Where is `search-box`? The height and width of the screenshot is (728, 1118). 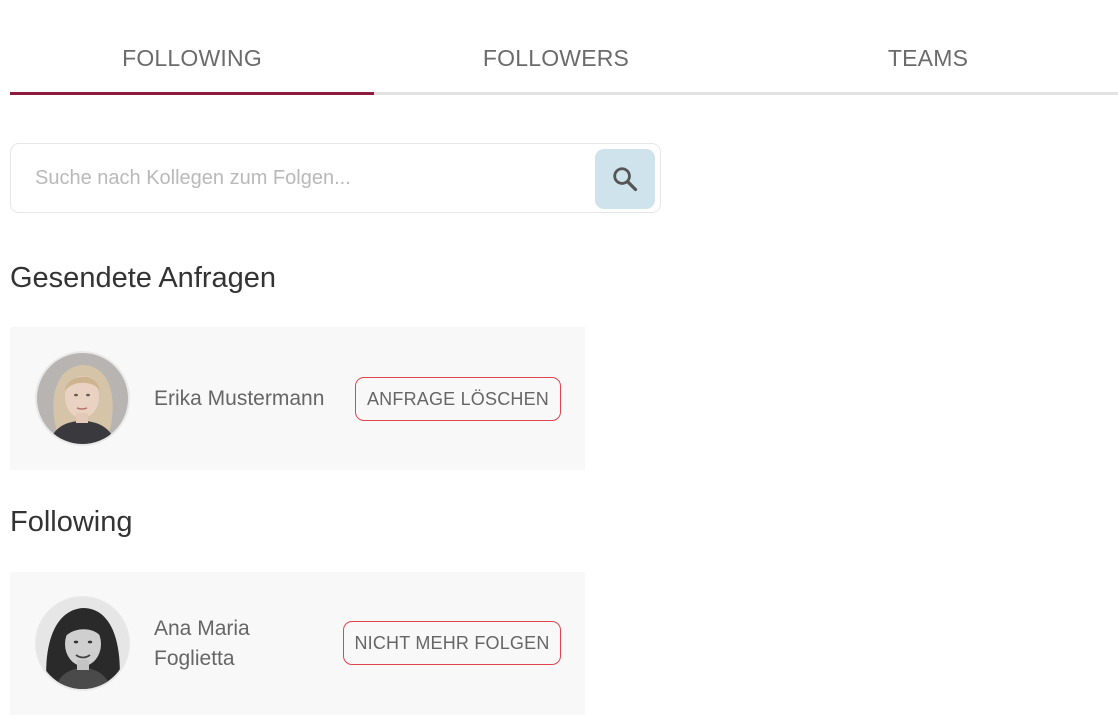 search-box is located at coordinates (335, 178).